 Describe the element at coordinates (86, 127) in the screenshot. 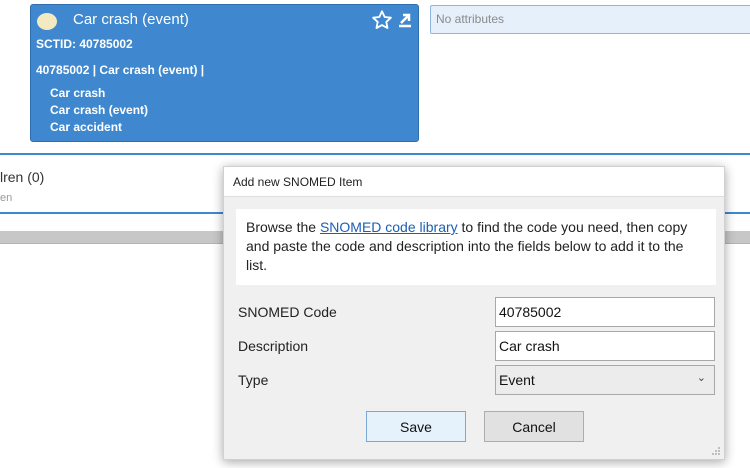

I see `synonym-item: Car accident` at that location.